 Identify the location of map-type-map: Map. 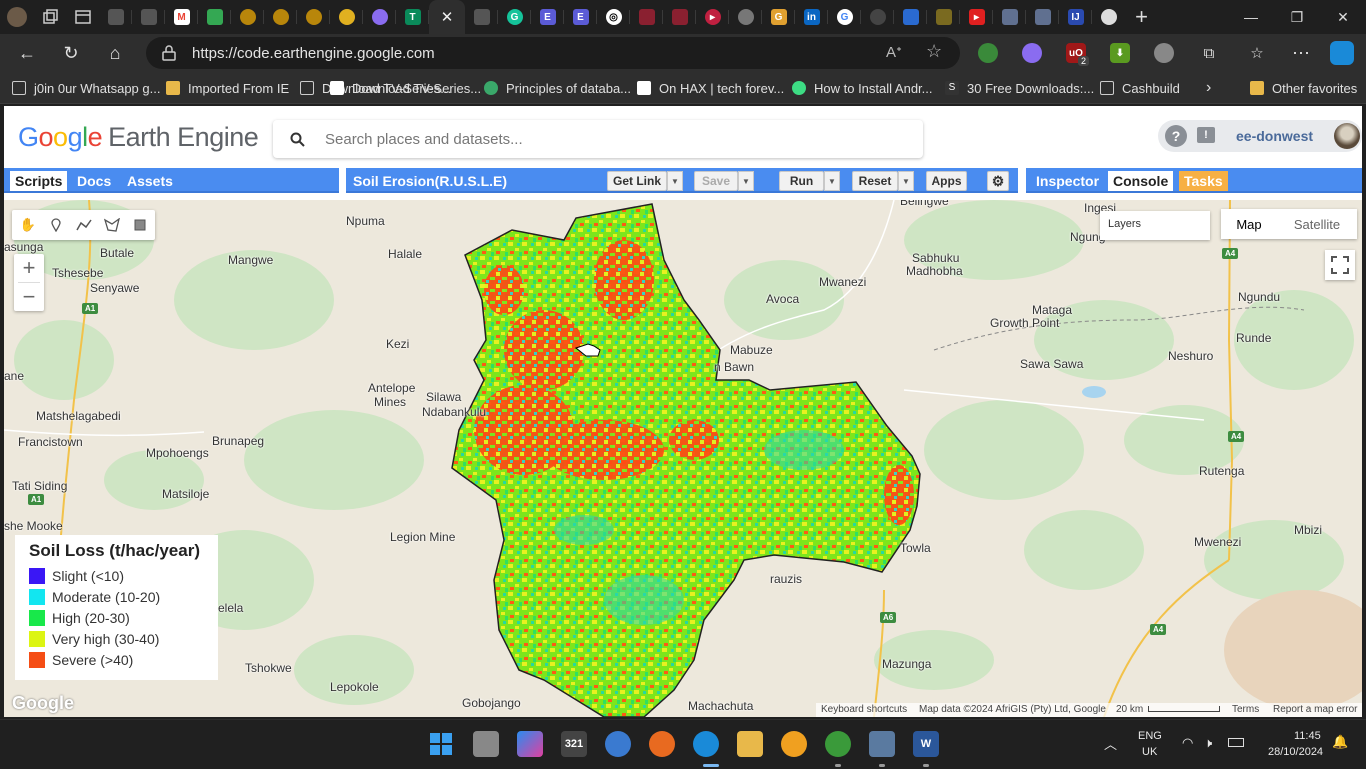
(1249, 224).